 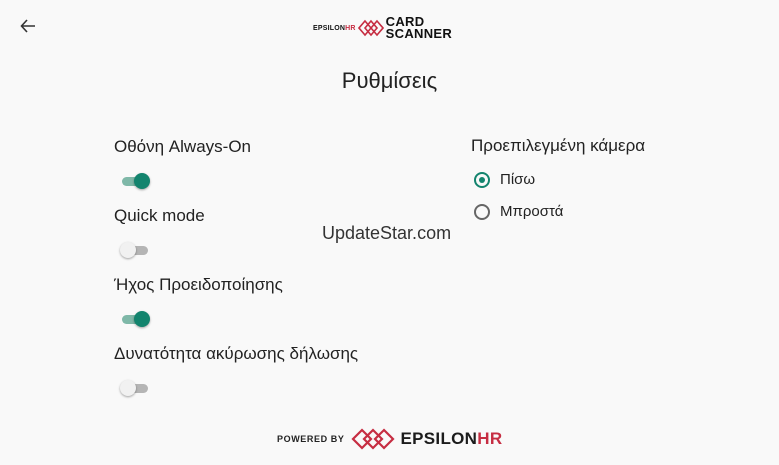 What do you see at coordinates (518, 179) in the screenshot?
I see `camera-option-label: Πίσω` at bounding box center [518, 179].